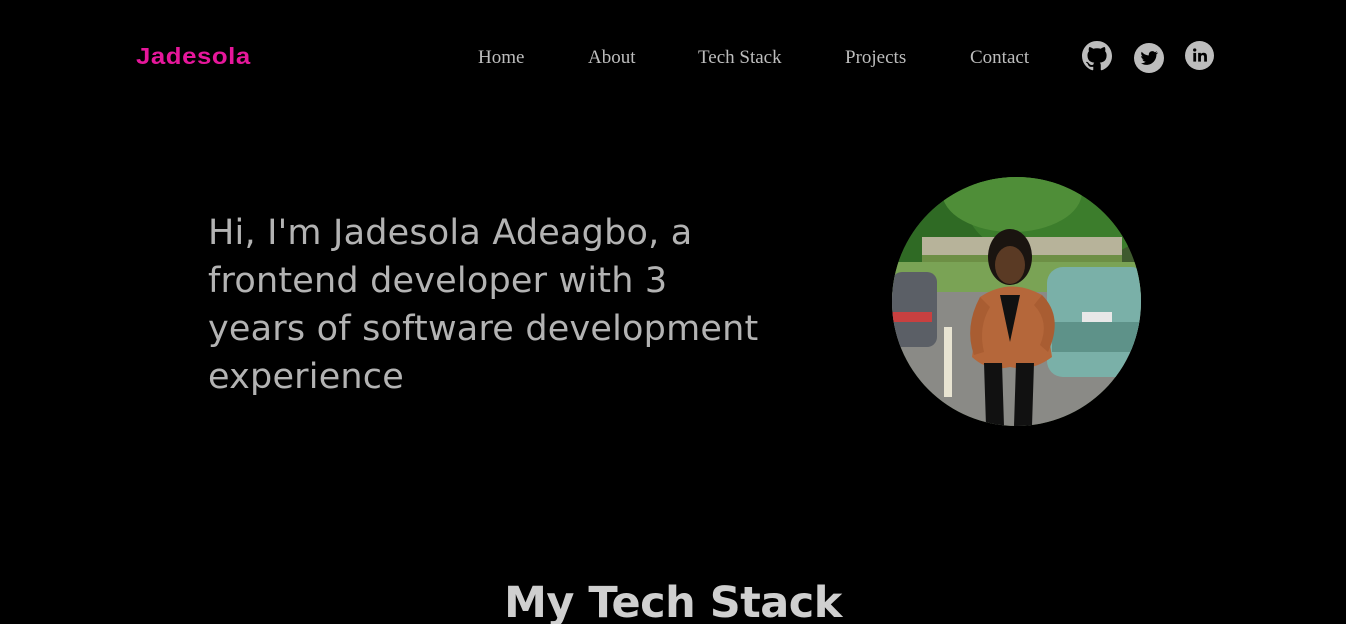 The height and width of the screenshot is (624, 1346). I want to click on linkedin-icon, so click(1200, 55).